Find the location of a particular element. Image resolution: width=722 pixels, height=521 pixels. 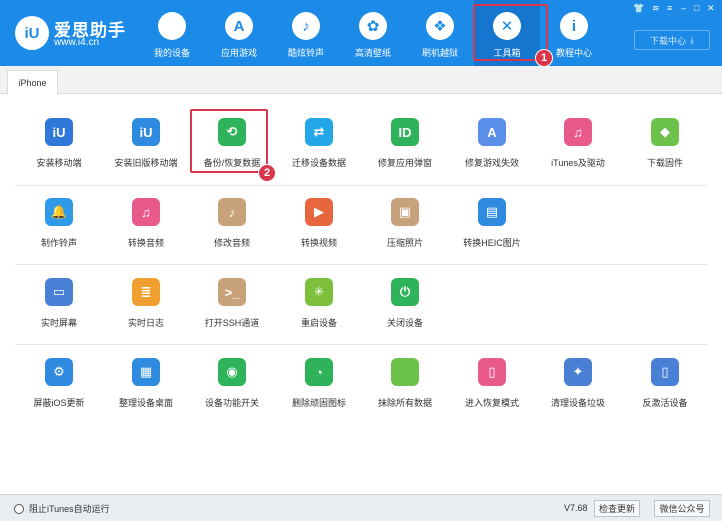

tool-item: 抹除所有数据 is located at coordinates (405, 388).